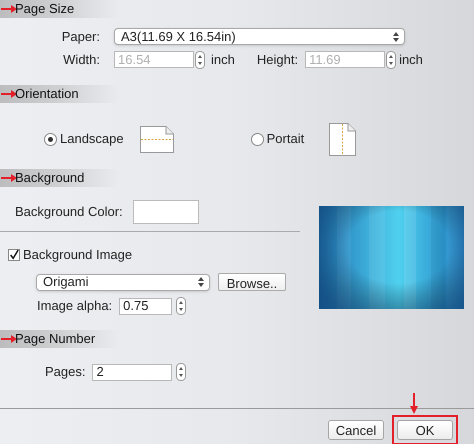 This screenshot has width=474, height=444. Describe the element at coordinates (80, 37) in the screenshot. I see `field-label: Paper:` at that location.